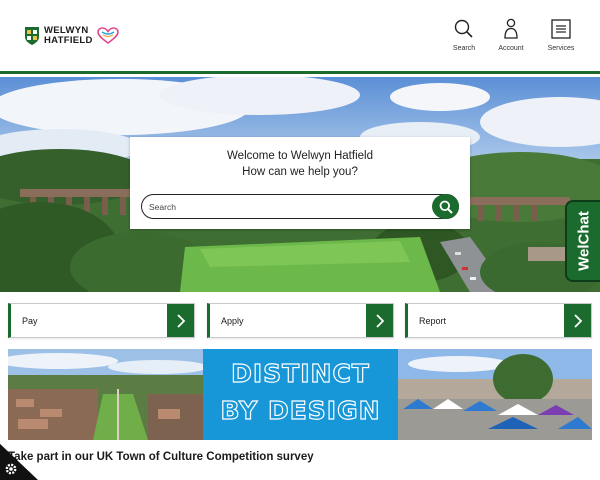 The width and height of the screenshot is (600, 480). I want to click on tile-pay: Pay, so click(101, 320).